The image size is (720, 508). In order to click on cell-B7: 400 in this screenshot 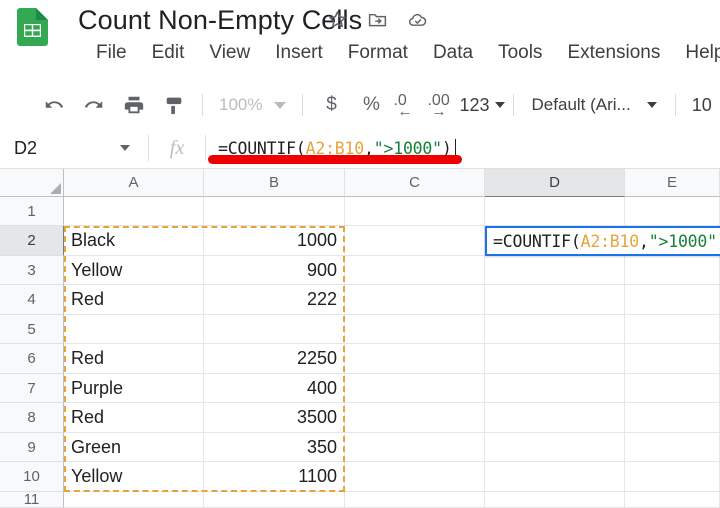, I will do `click(274, 388)`.